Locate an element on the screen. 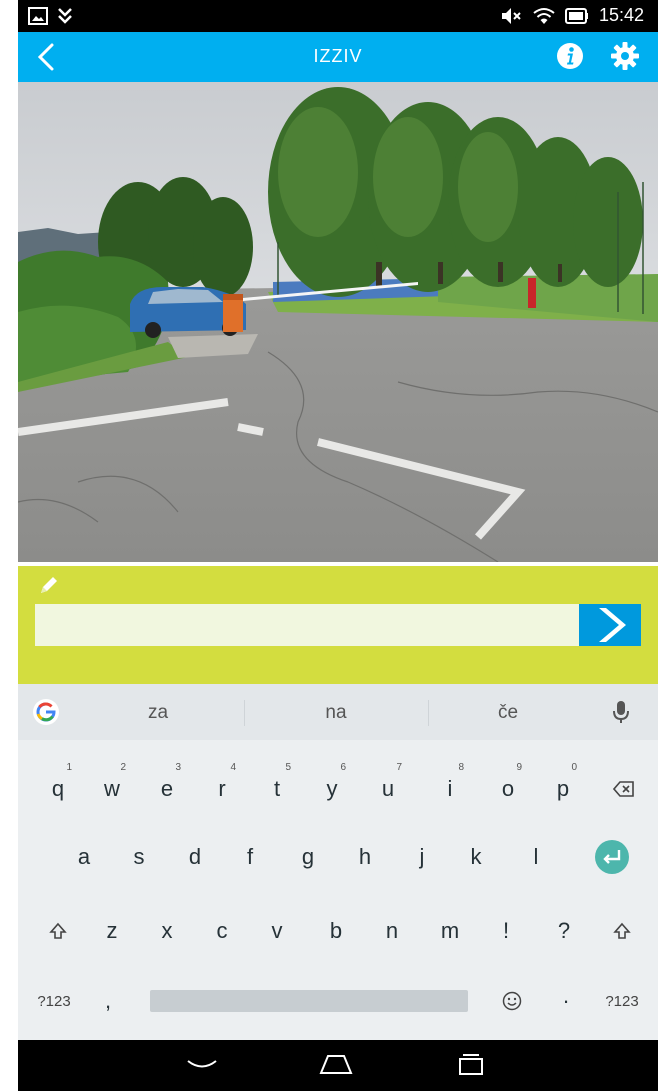 This screenshot has width=669, height=1091. info-icon is located at coordinates (570, 56).